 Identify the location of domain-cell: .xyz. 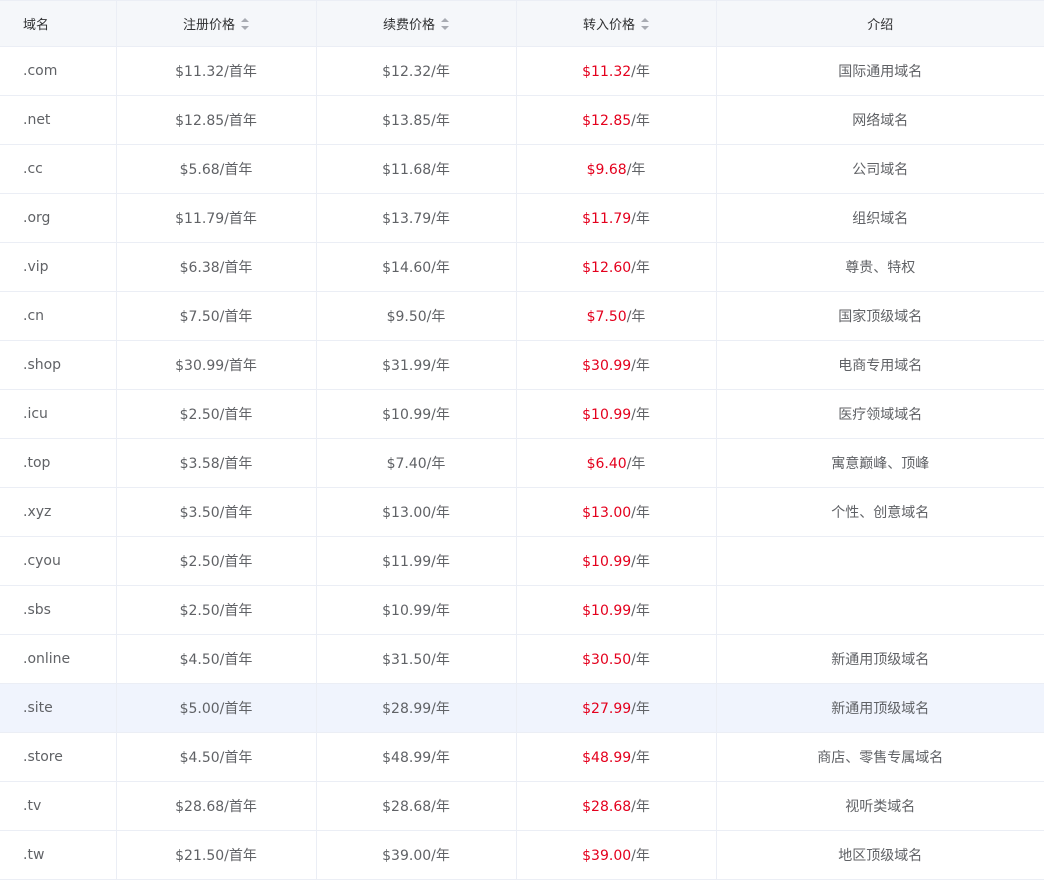
(58, 512).